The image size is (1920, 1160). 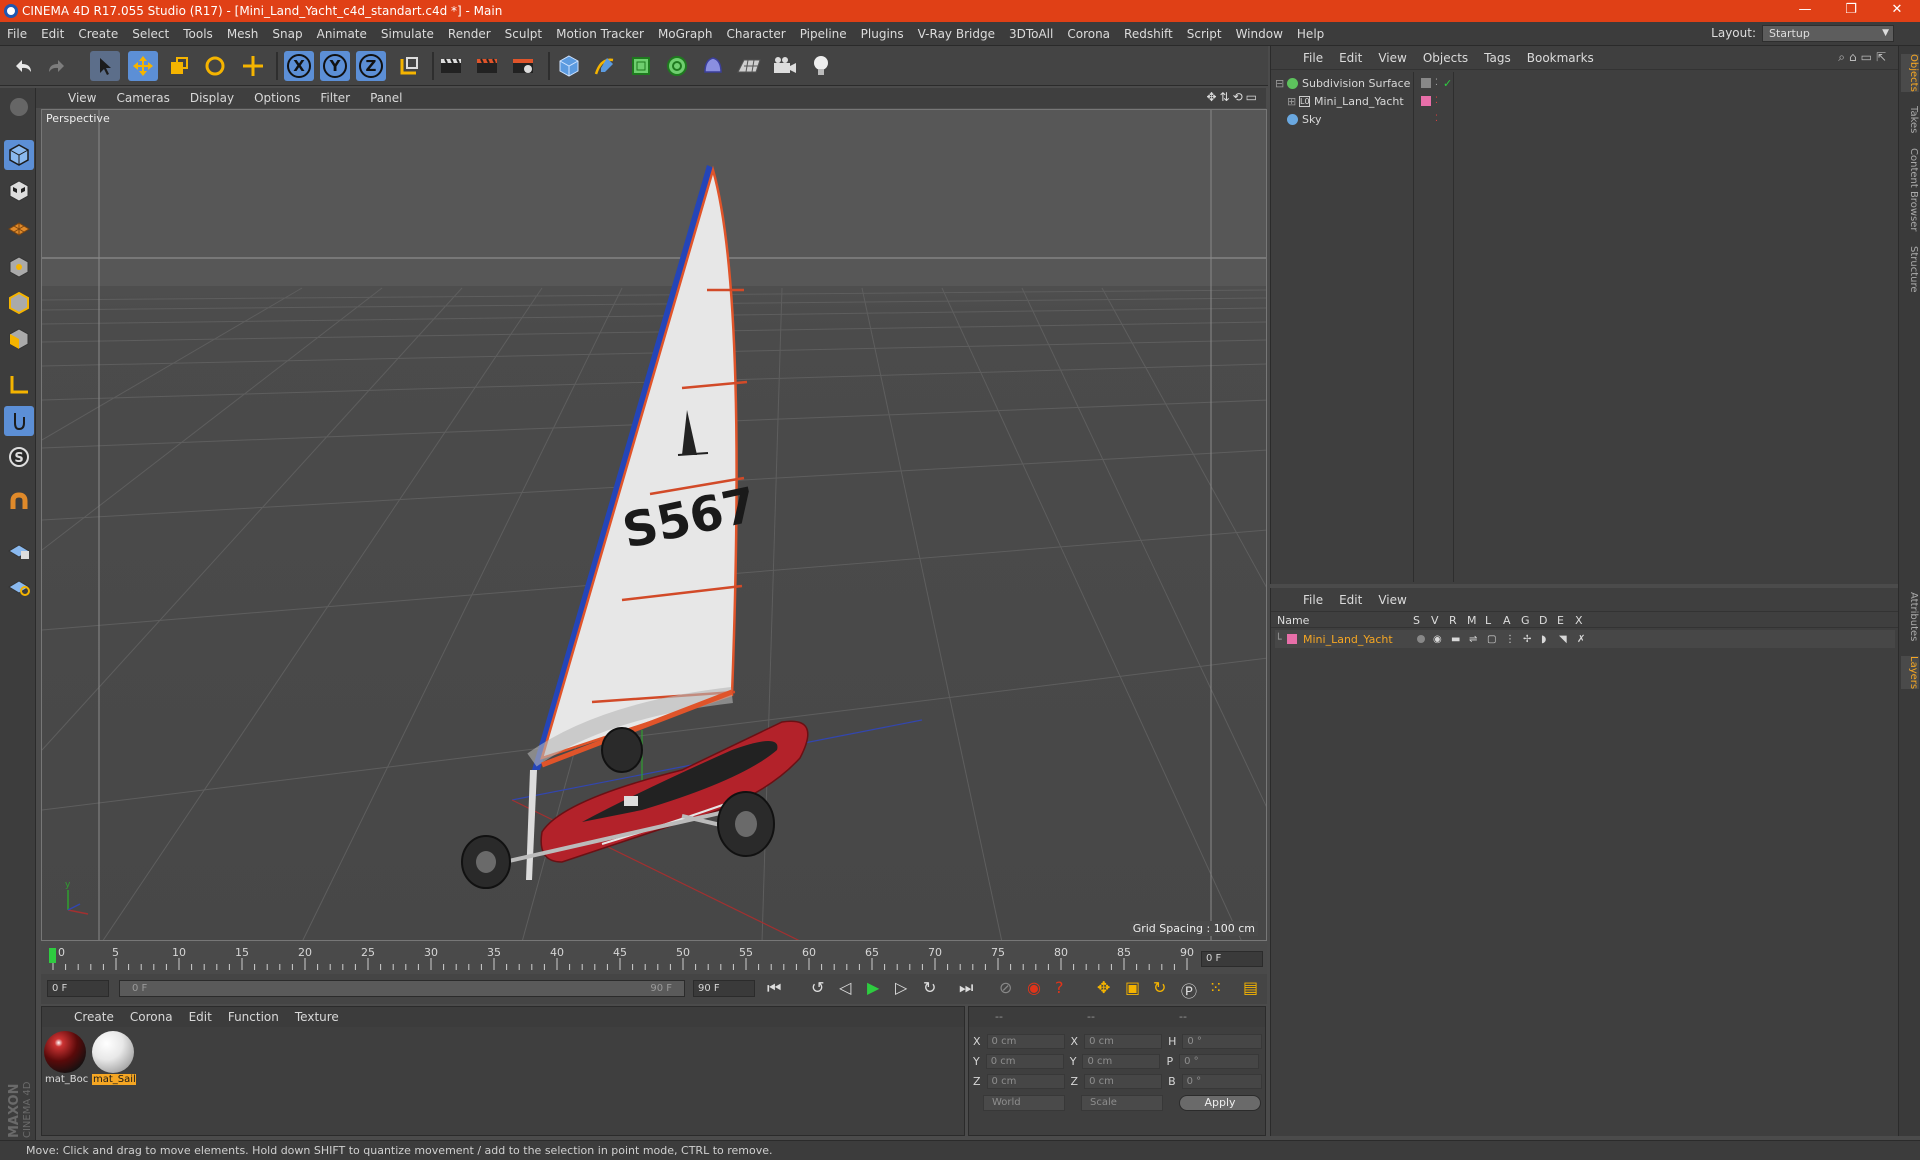 I want to click on go-to-end-icon: ⏭, so click(x=966, y=988).